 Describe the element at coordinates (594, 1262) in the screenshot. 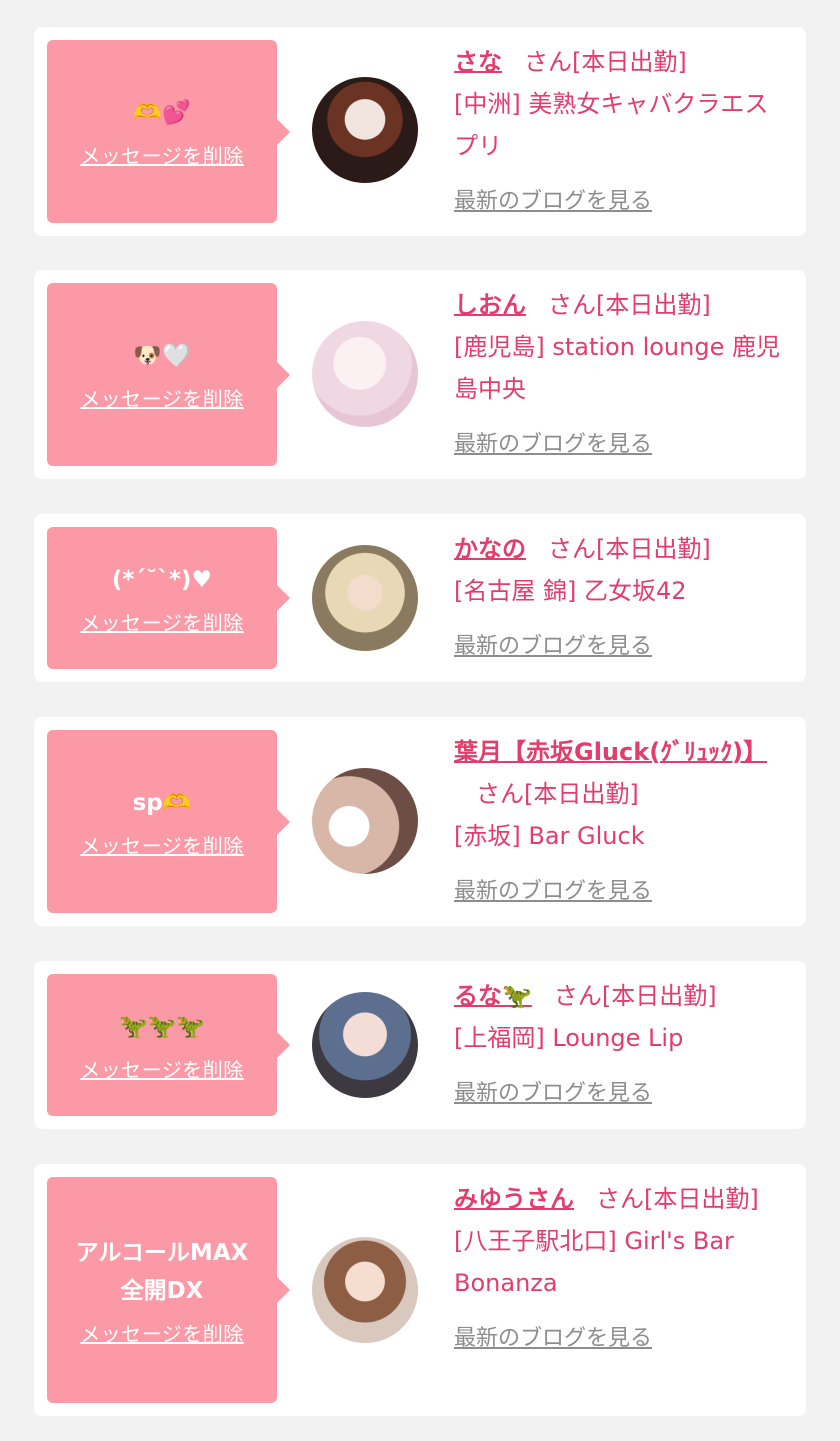

I see `shop-name: [八王子駅北口] Girl's Bar Bonanza` at that location.